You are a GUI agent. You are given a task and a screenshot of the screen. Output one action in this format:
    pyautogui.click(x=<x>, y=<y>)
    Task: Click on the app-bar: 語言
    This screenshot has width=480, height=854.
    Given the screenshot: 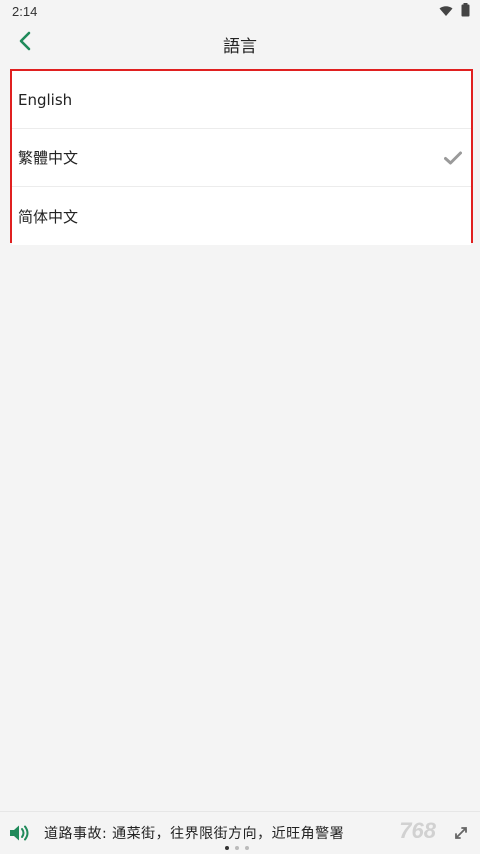 What is the action you would take?
    pyautogui.click(x=240, y=44)
    